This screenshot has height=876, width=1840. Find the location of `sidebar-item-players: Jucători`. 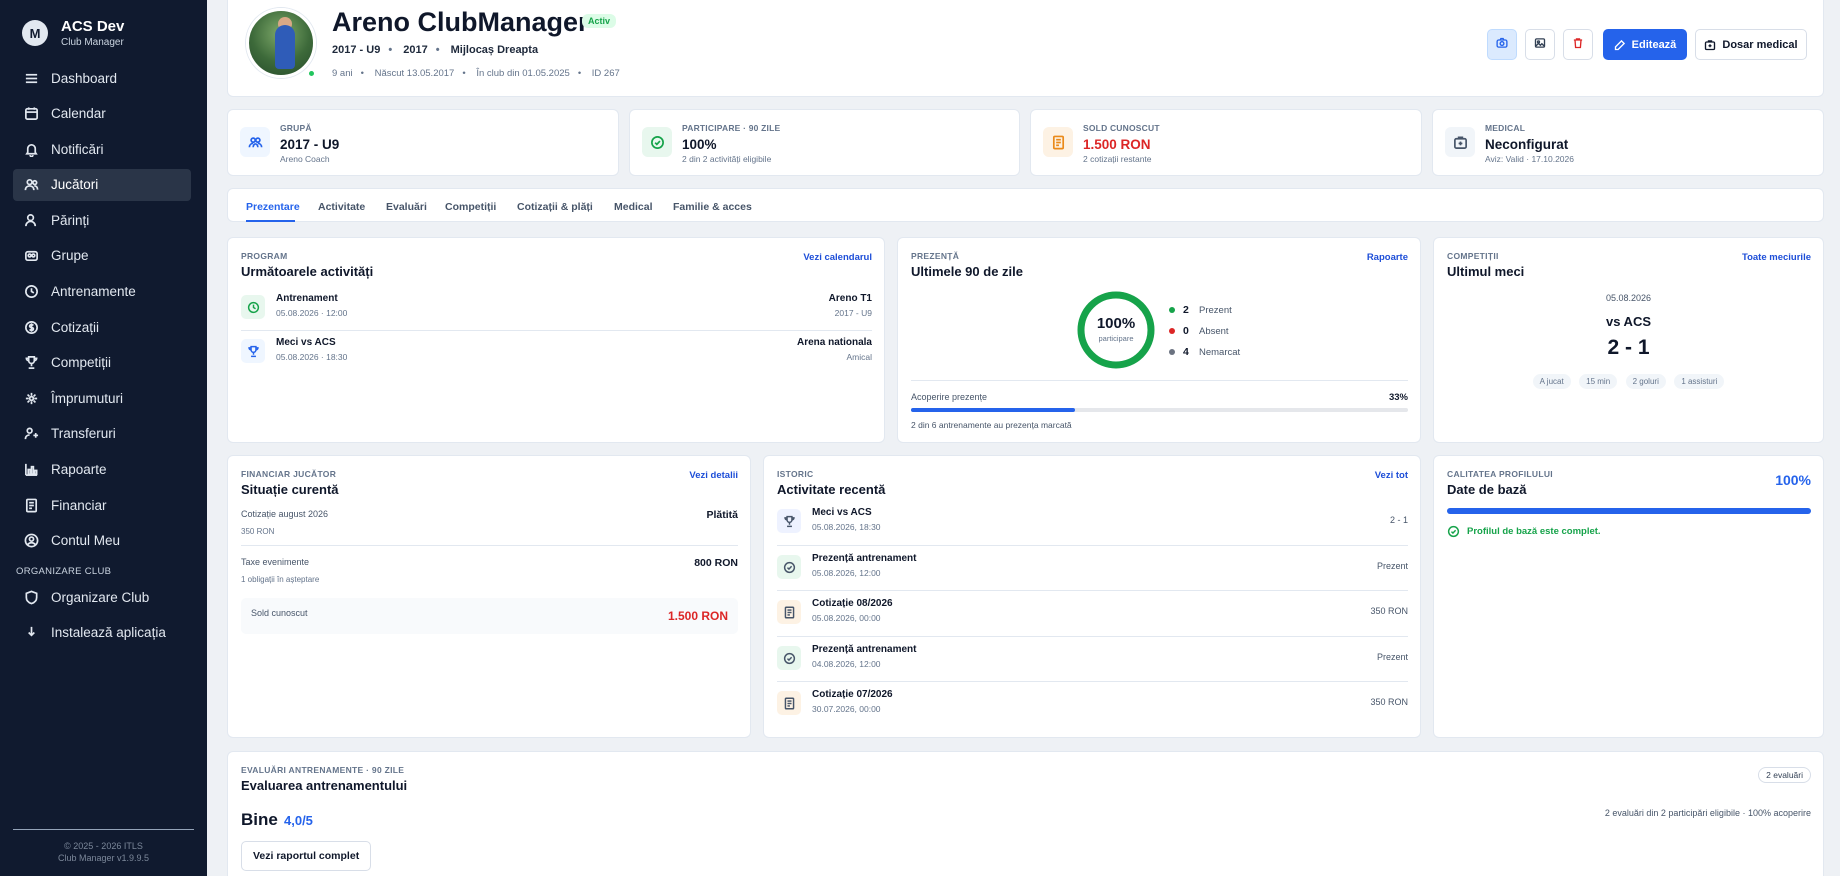

sidebar-item-players: Jucători is located at coordinates (102, 184).